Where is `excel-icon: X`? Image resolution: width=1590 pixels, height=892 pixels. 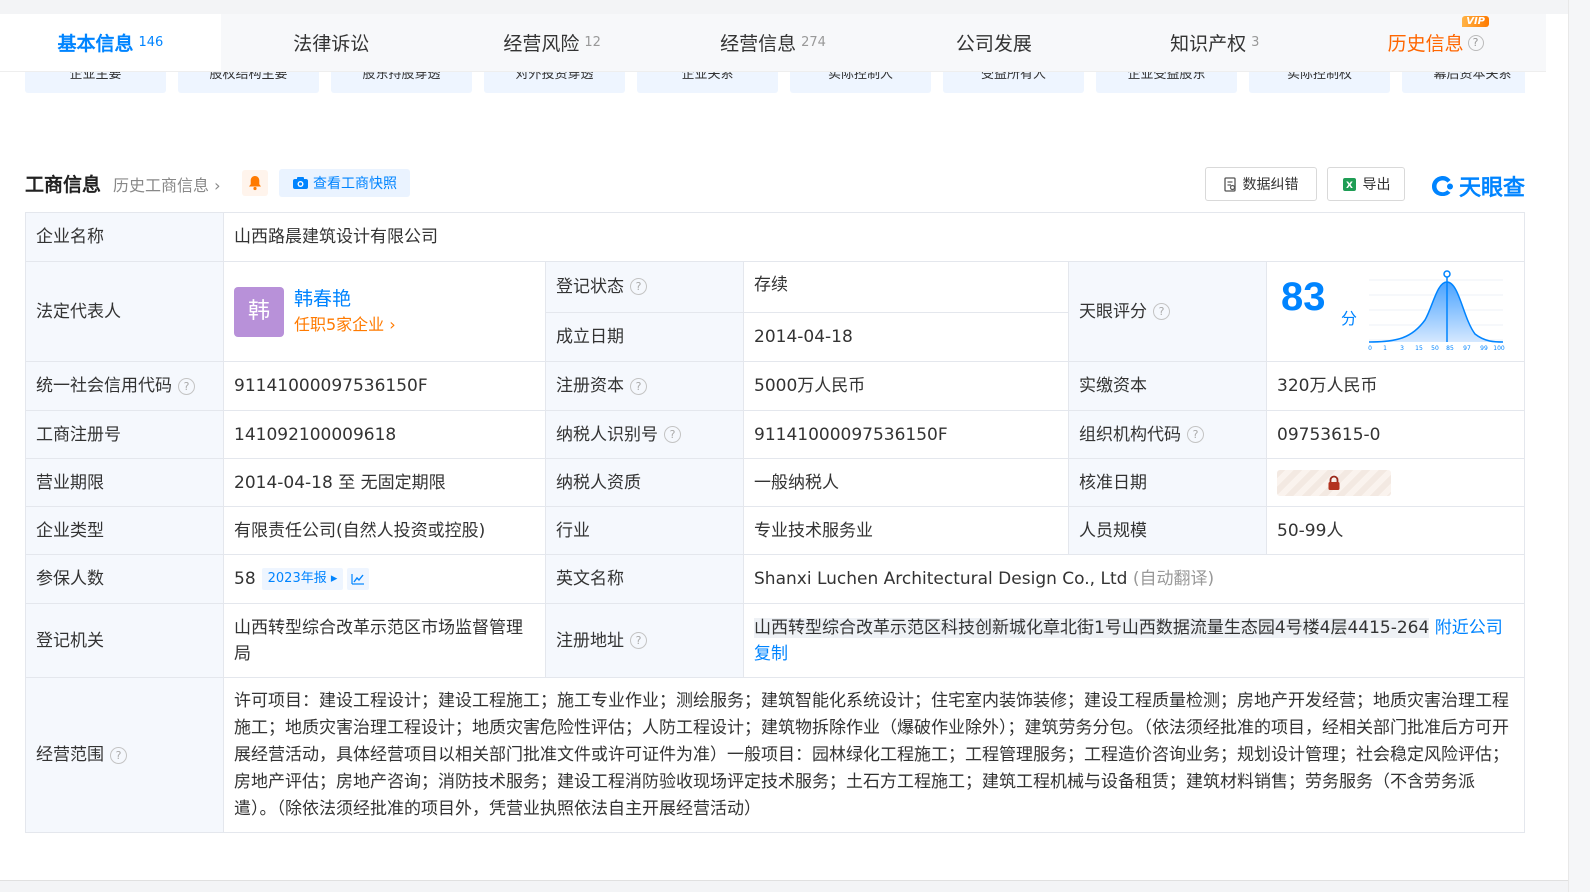 excel-icon: X is located at coordinates (1349, 184).